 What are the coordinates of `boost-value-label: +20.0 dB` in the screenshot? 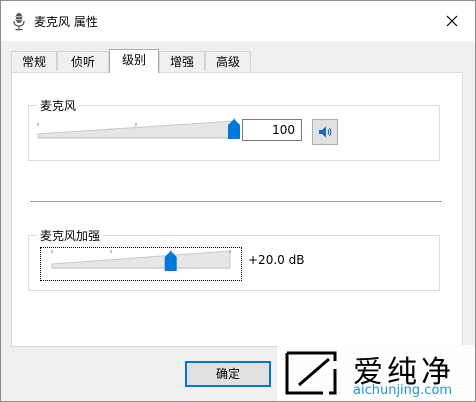 It's located at (276, 260).